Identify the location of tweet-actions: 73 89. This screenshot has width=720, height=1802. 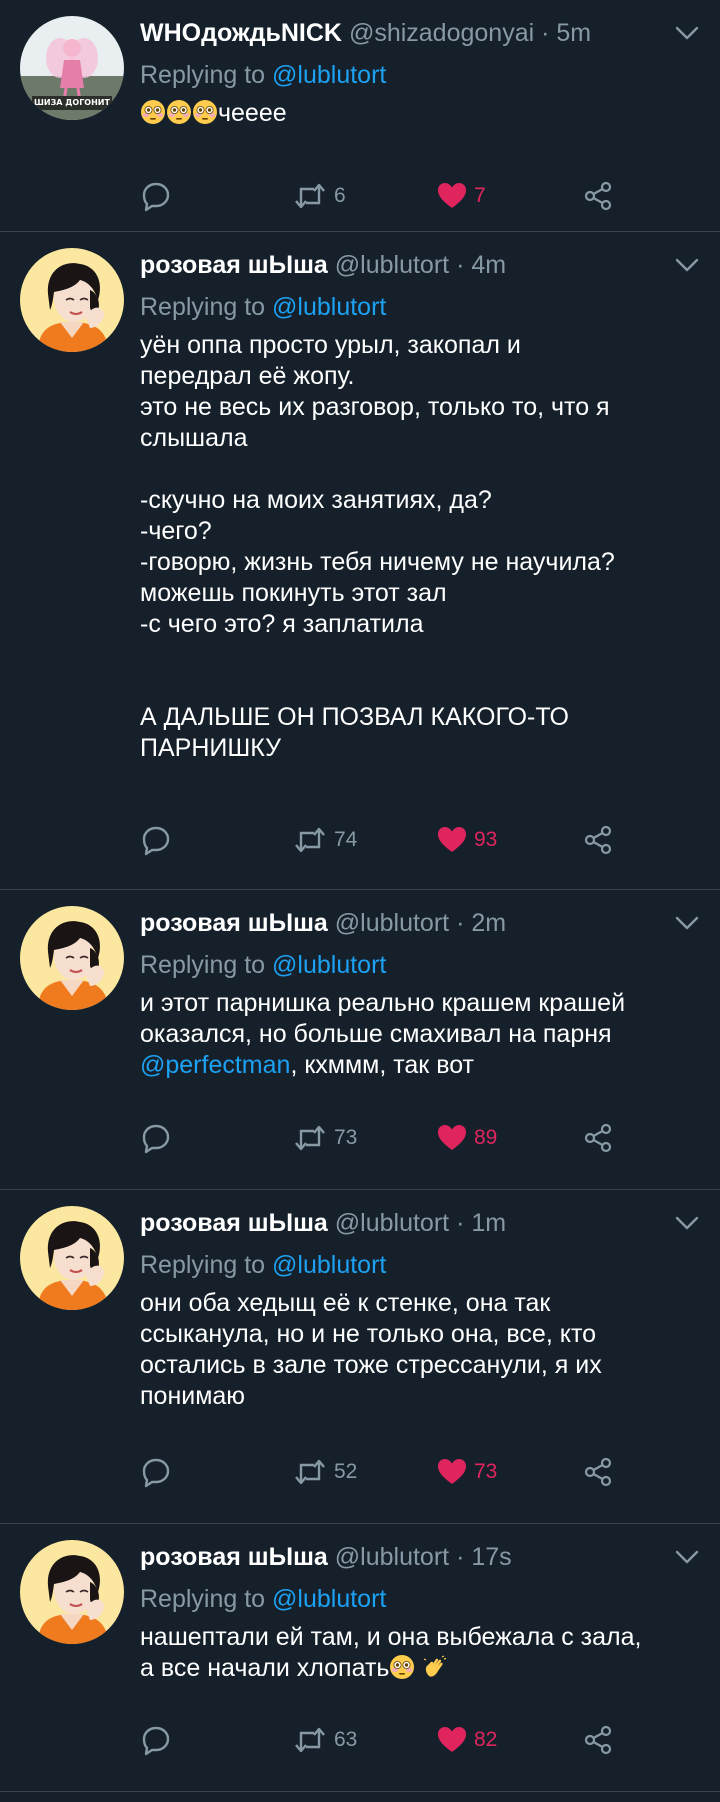
(400, 1138).